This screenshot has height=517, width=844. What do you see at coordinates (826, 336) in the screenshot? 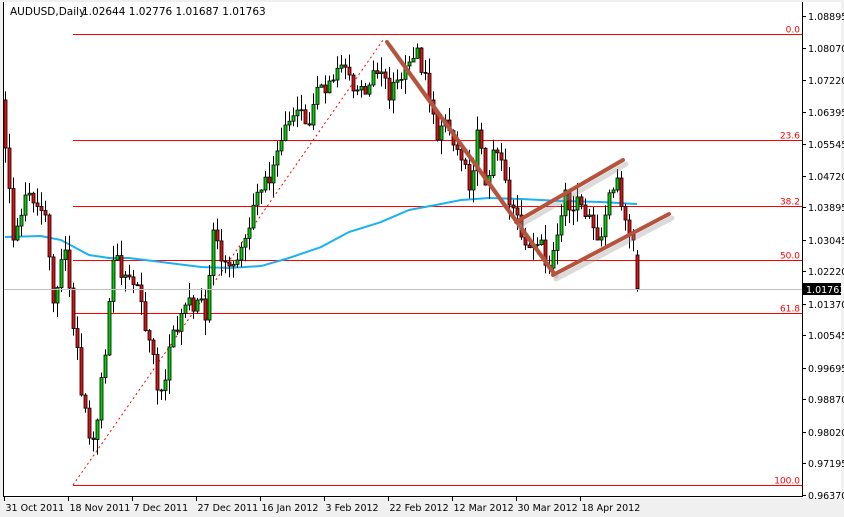
I see `price-tick-label: 1.00545` at bounding box center [826, 336].